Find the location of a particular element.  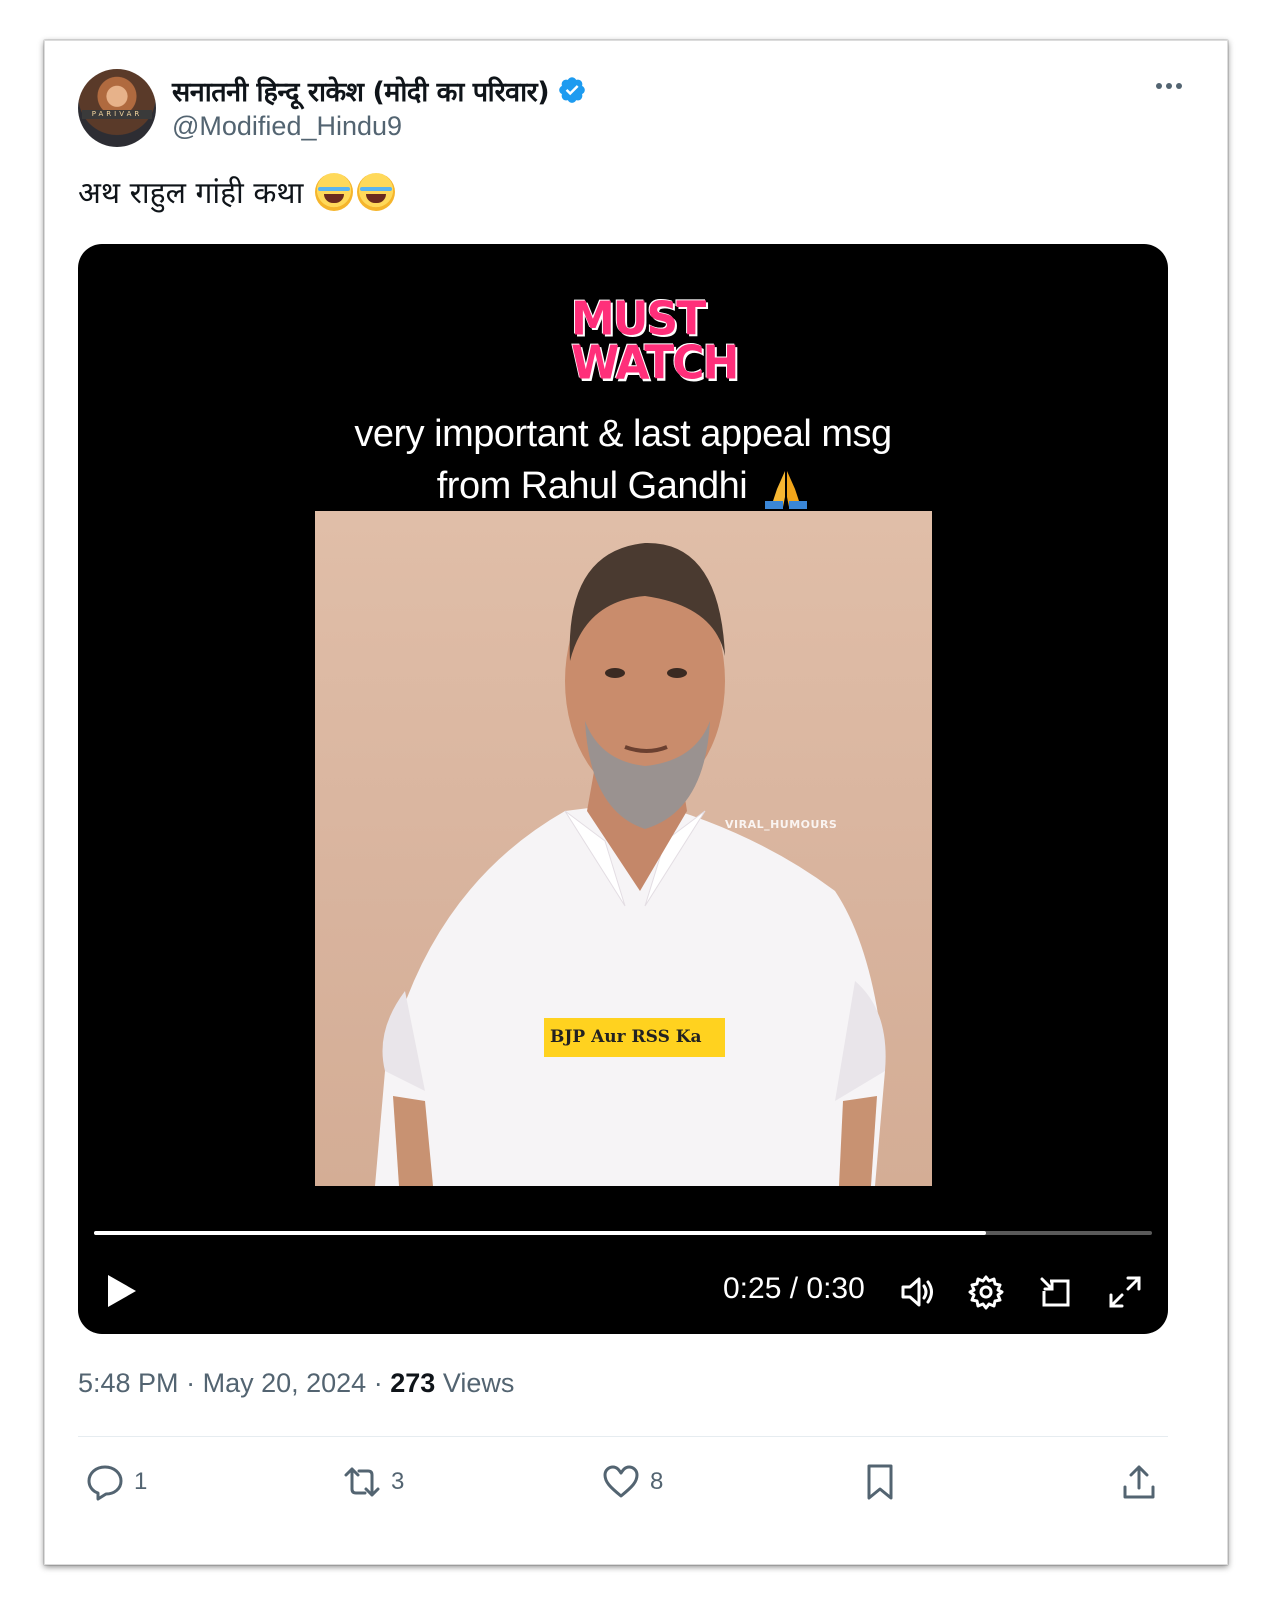

more-options-icon is located at coordinates (1169, 86).